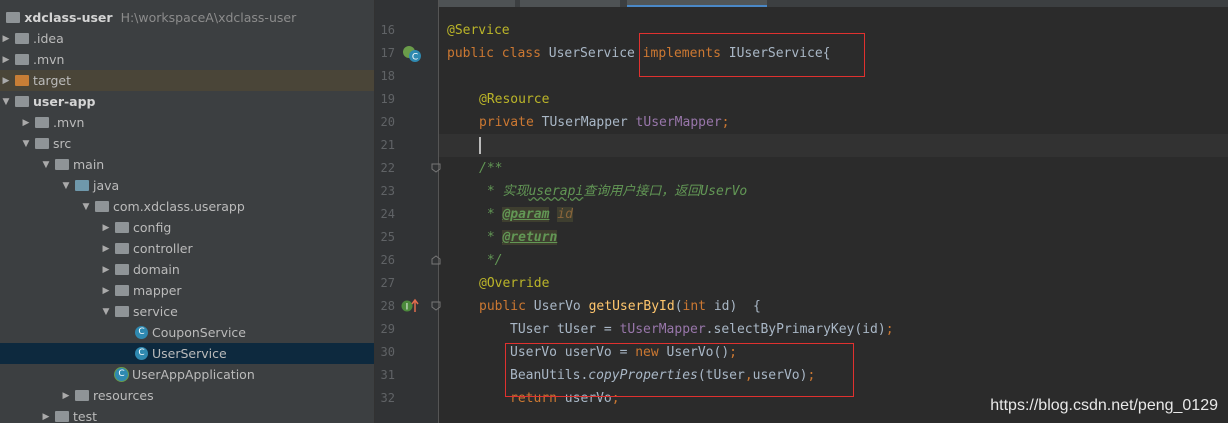 This screenshot has width=1228, height=423. I want to click on keyword: public class, so click(498, 53).